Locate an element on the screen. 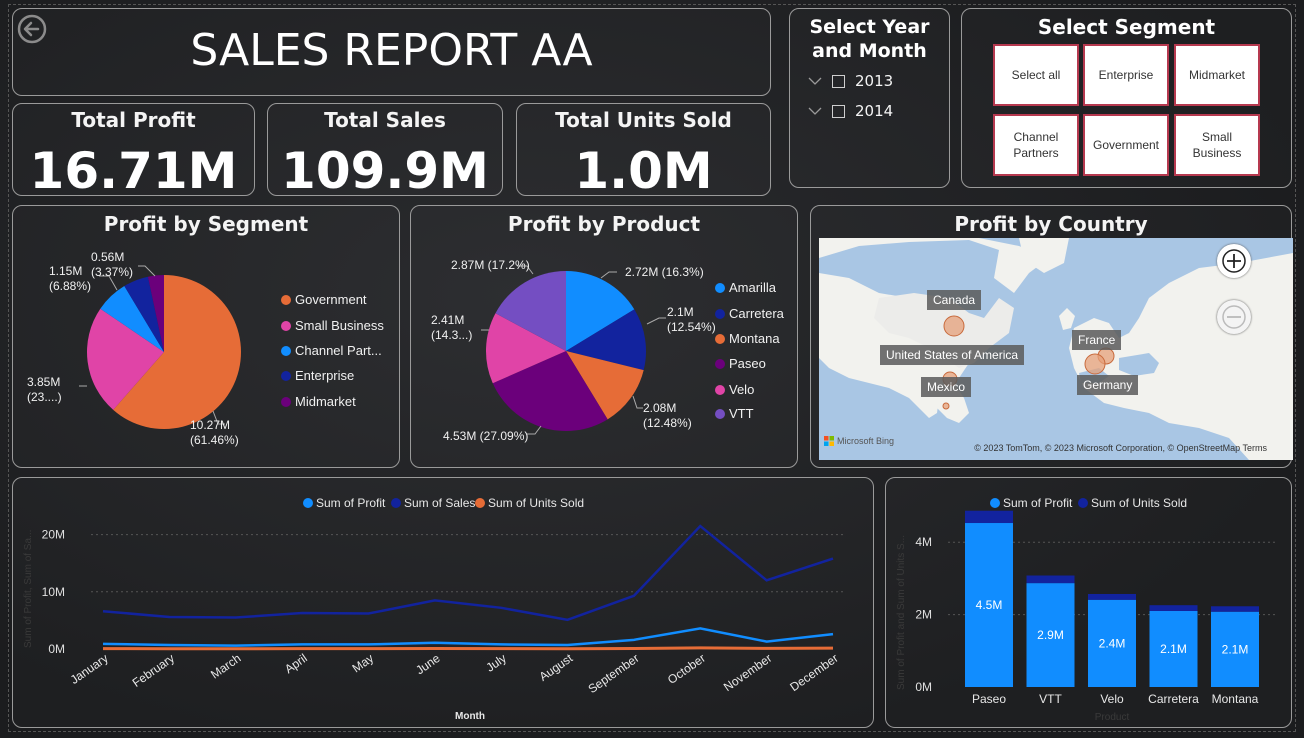 This screenshot has width=1304, height=738. x-tick-label: February is located at coordinates (153, 670).